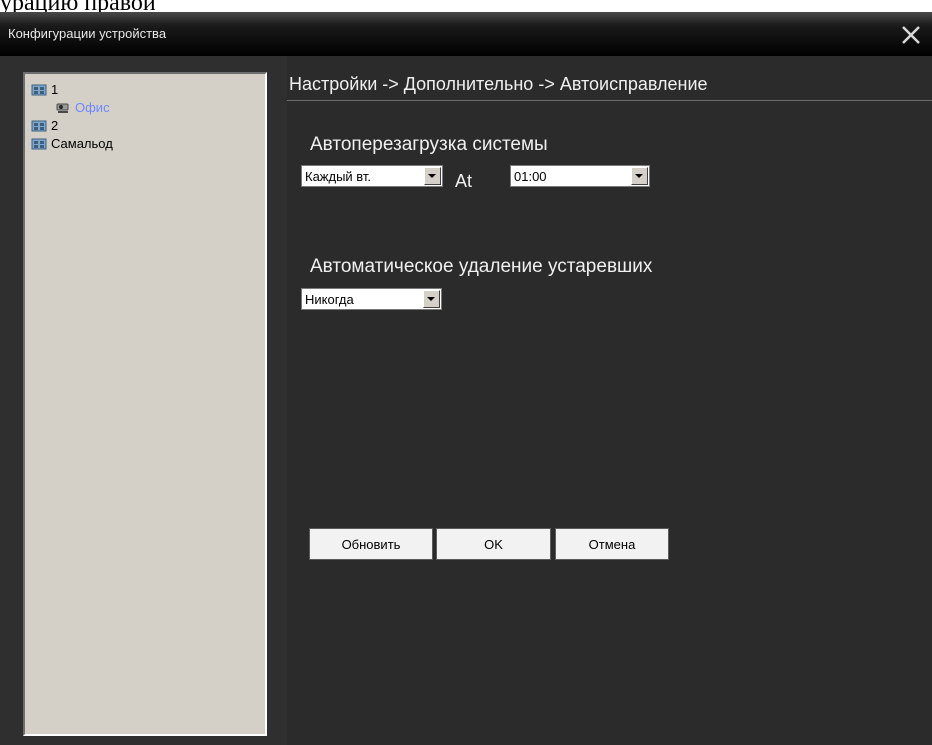 The image size is (932, 745). I want to click on tree-item-device-2: 2, so click(44, 125).